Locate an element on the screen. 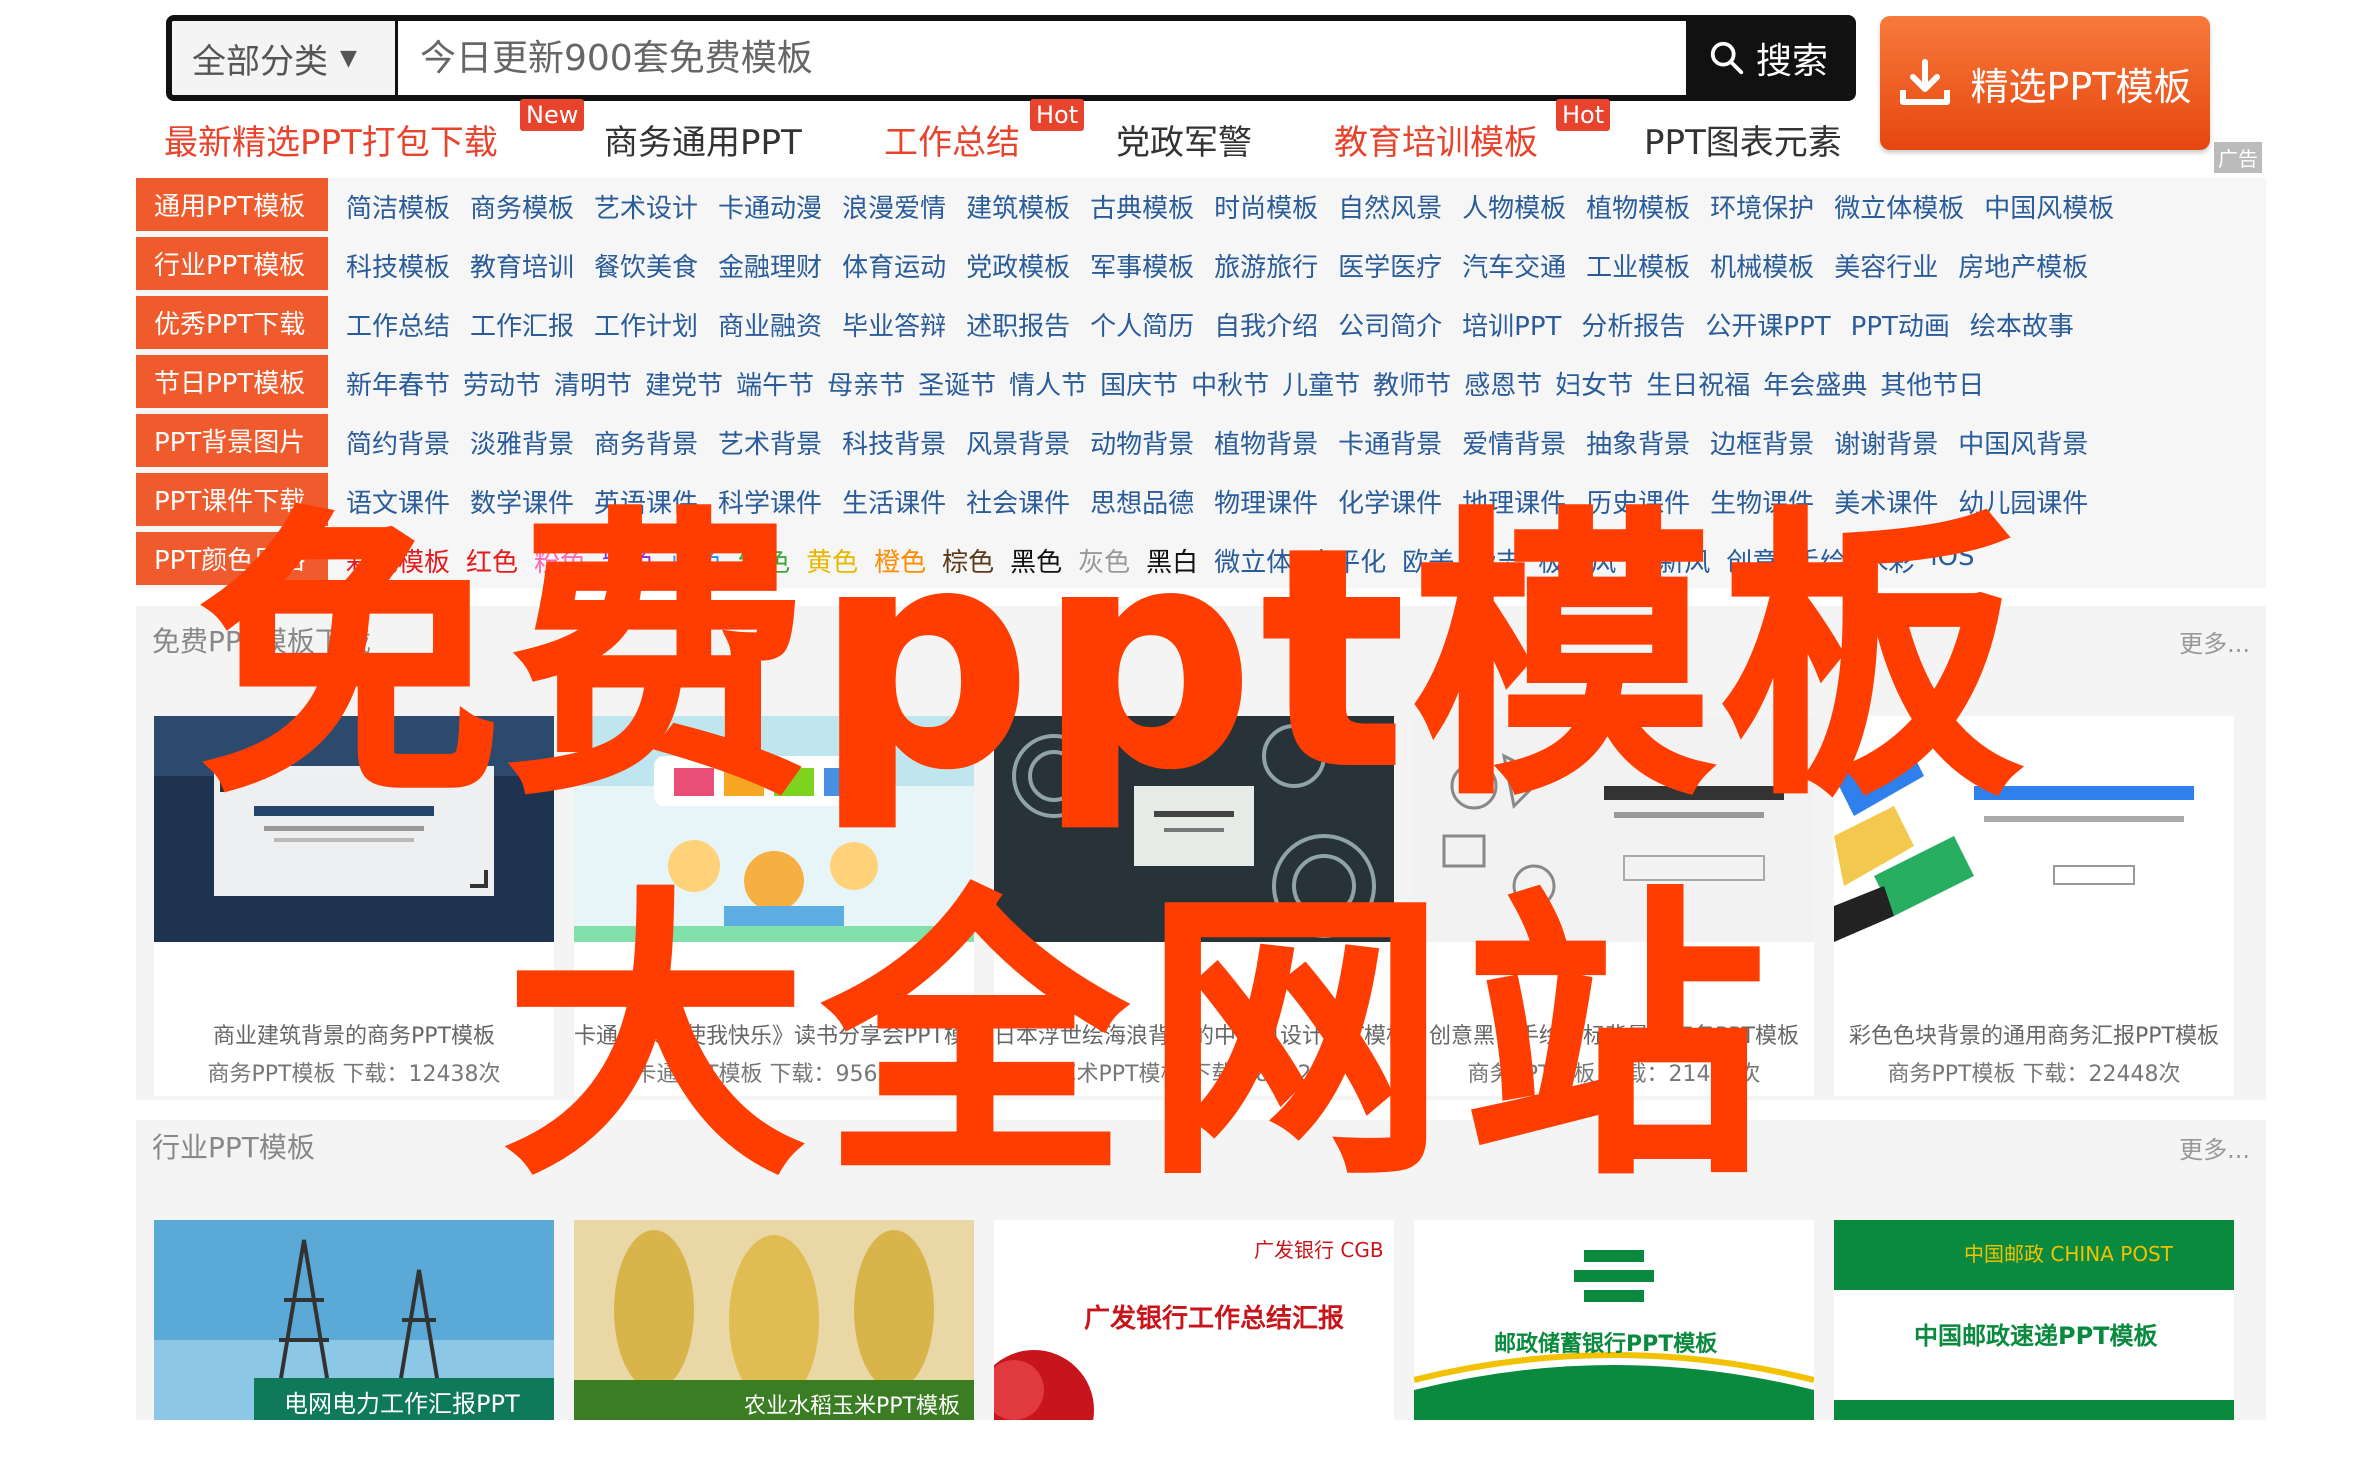 The width and height of the screenshot is (2362, 1476). template-card: 中国邮政 CHINA POST 中国邮政速递PPT模板 is located at coordinates (2034, 1320).